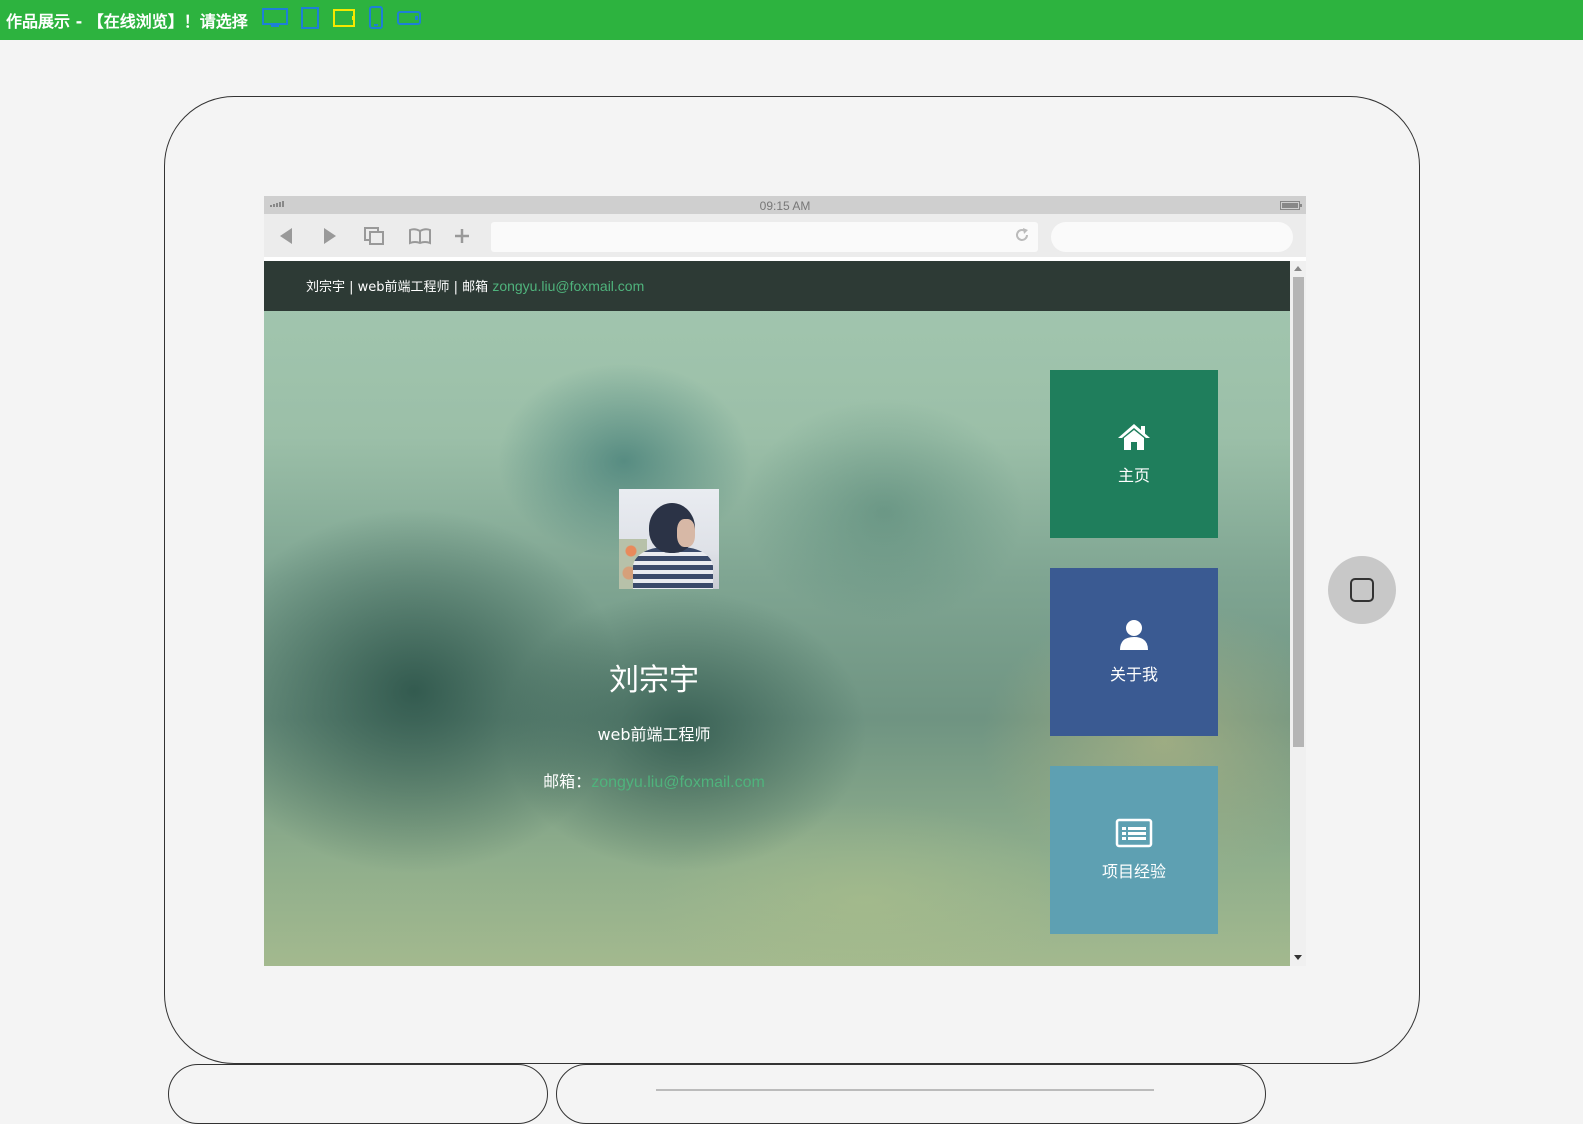 The height and width of the screenshot is (1124, 1583). I want to click on back-icon, so click(286, 236).